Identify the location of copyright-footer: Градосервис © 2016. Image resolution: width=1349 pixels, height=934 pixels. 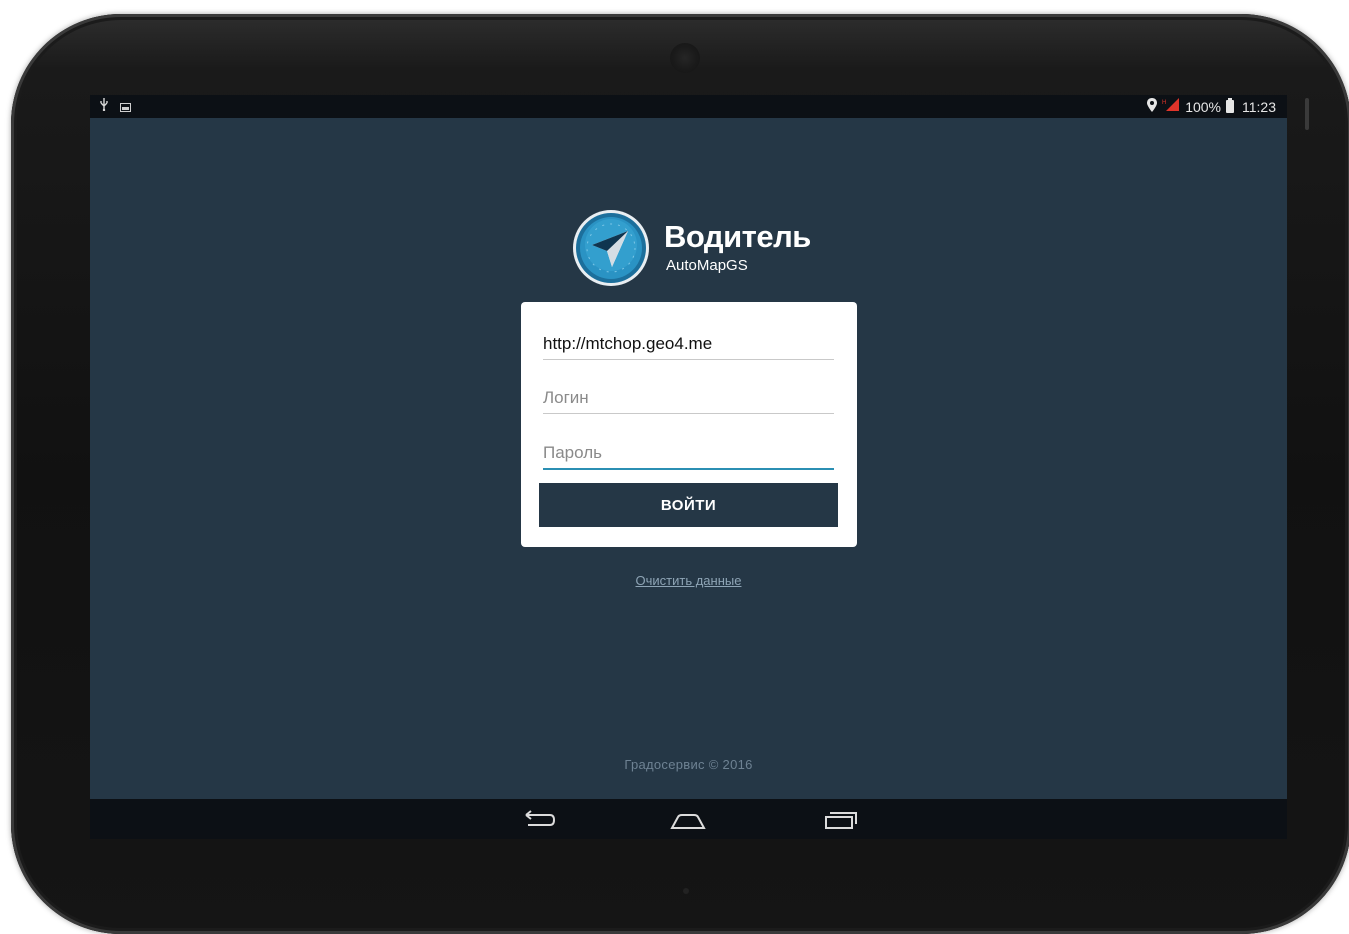
(688, 764).